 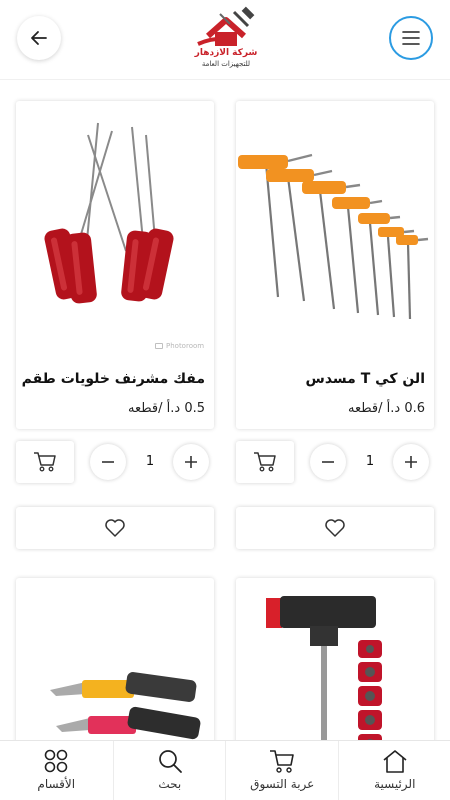 I want to click on back-button, so click(x=39, y=38).